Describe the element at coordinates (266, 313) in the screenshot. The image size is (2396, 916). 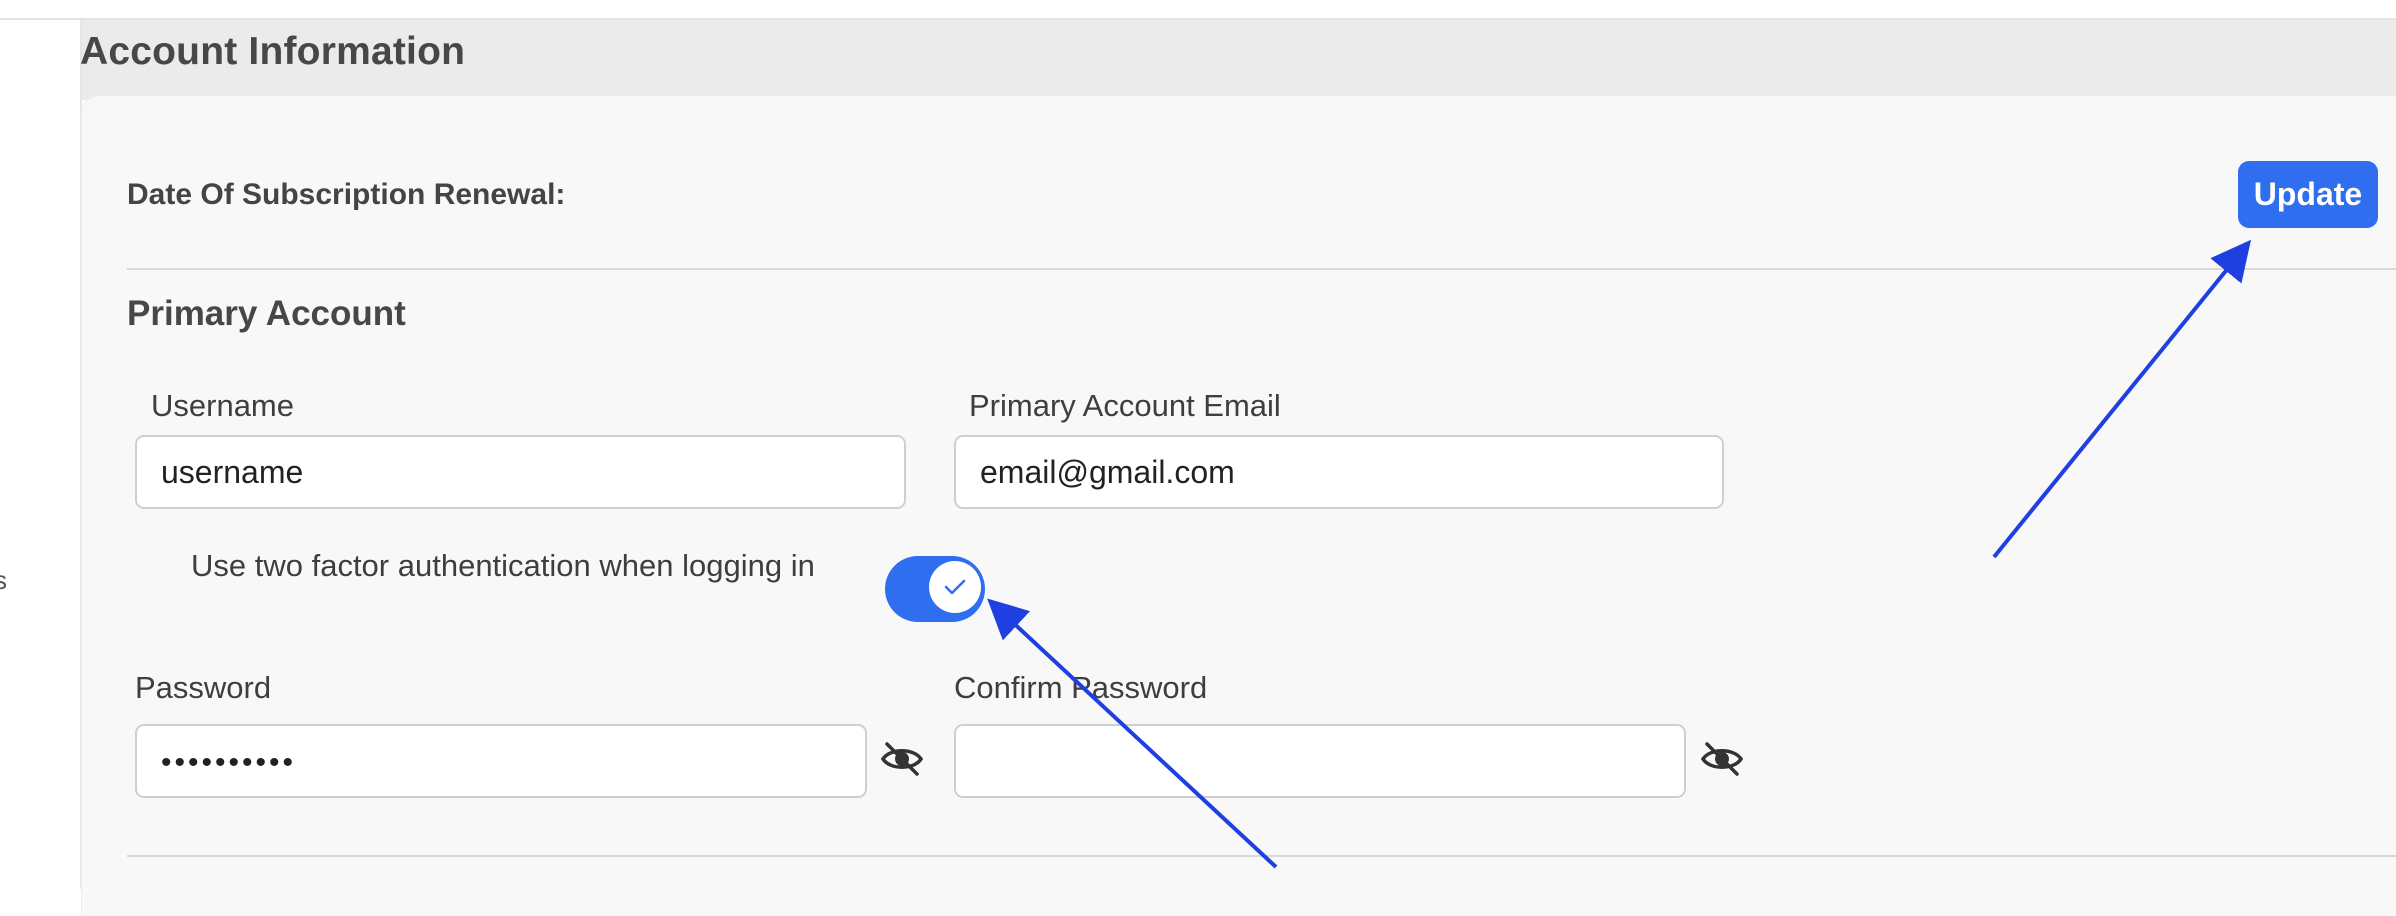
I see `primary-account-title: Primary Account` at that location.